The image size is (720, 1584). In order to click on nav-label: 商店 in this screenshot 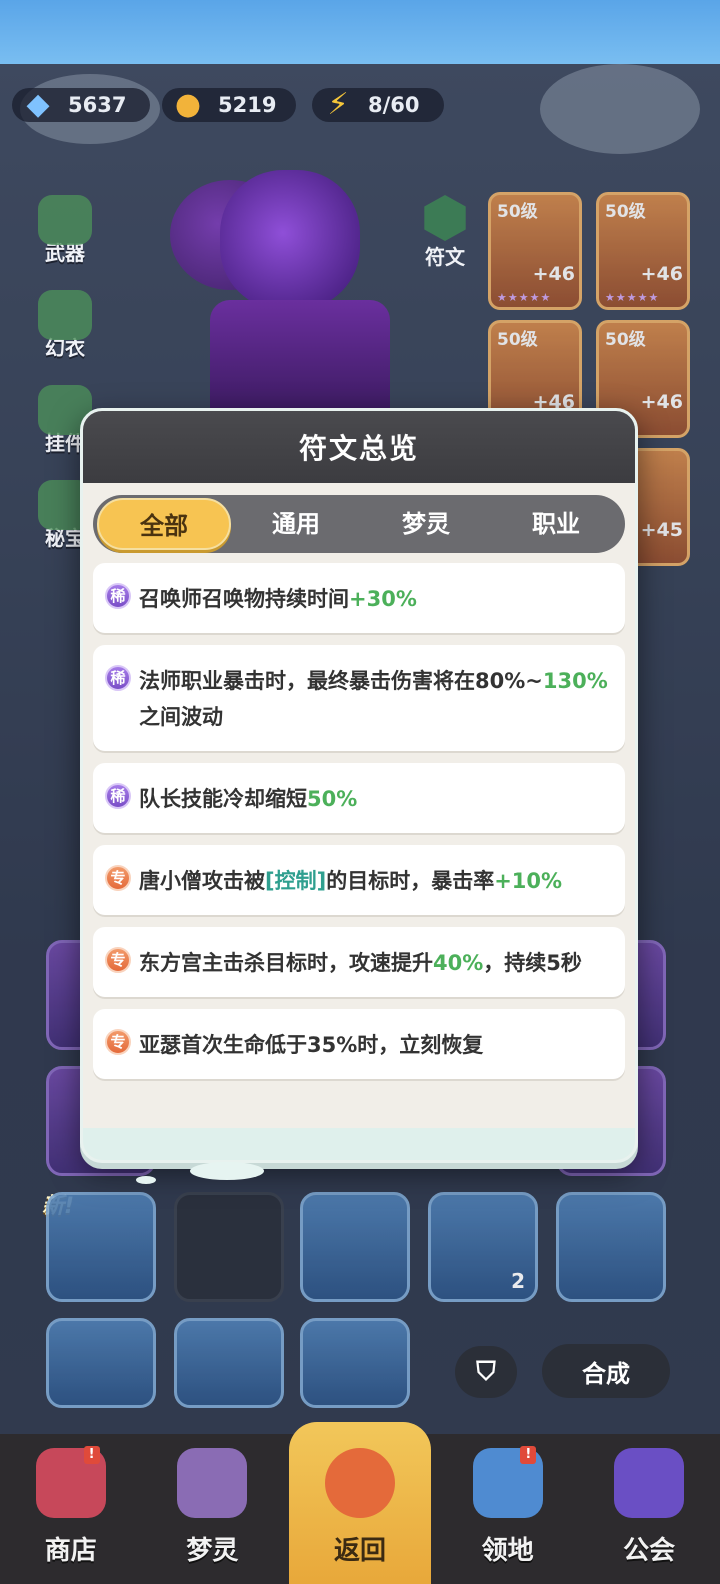, I will do `click(70, 1551)`.